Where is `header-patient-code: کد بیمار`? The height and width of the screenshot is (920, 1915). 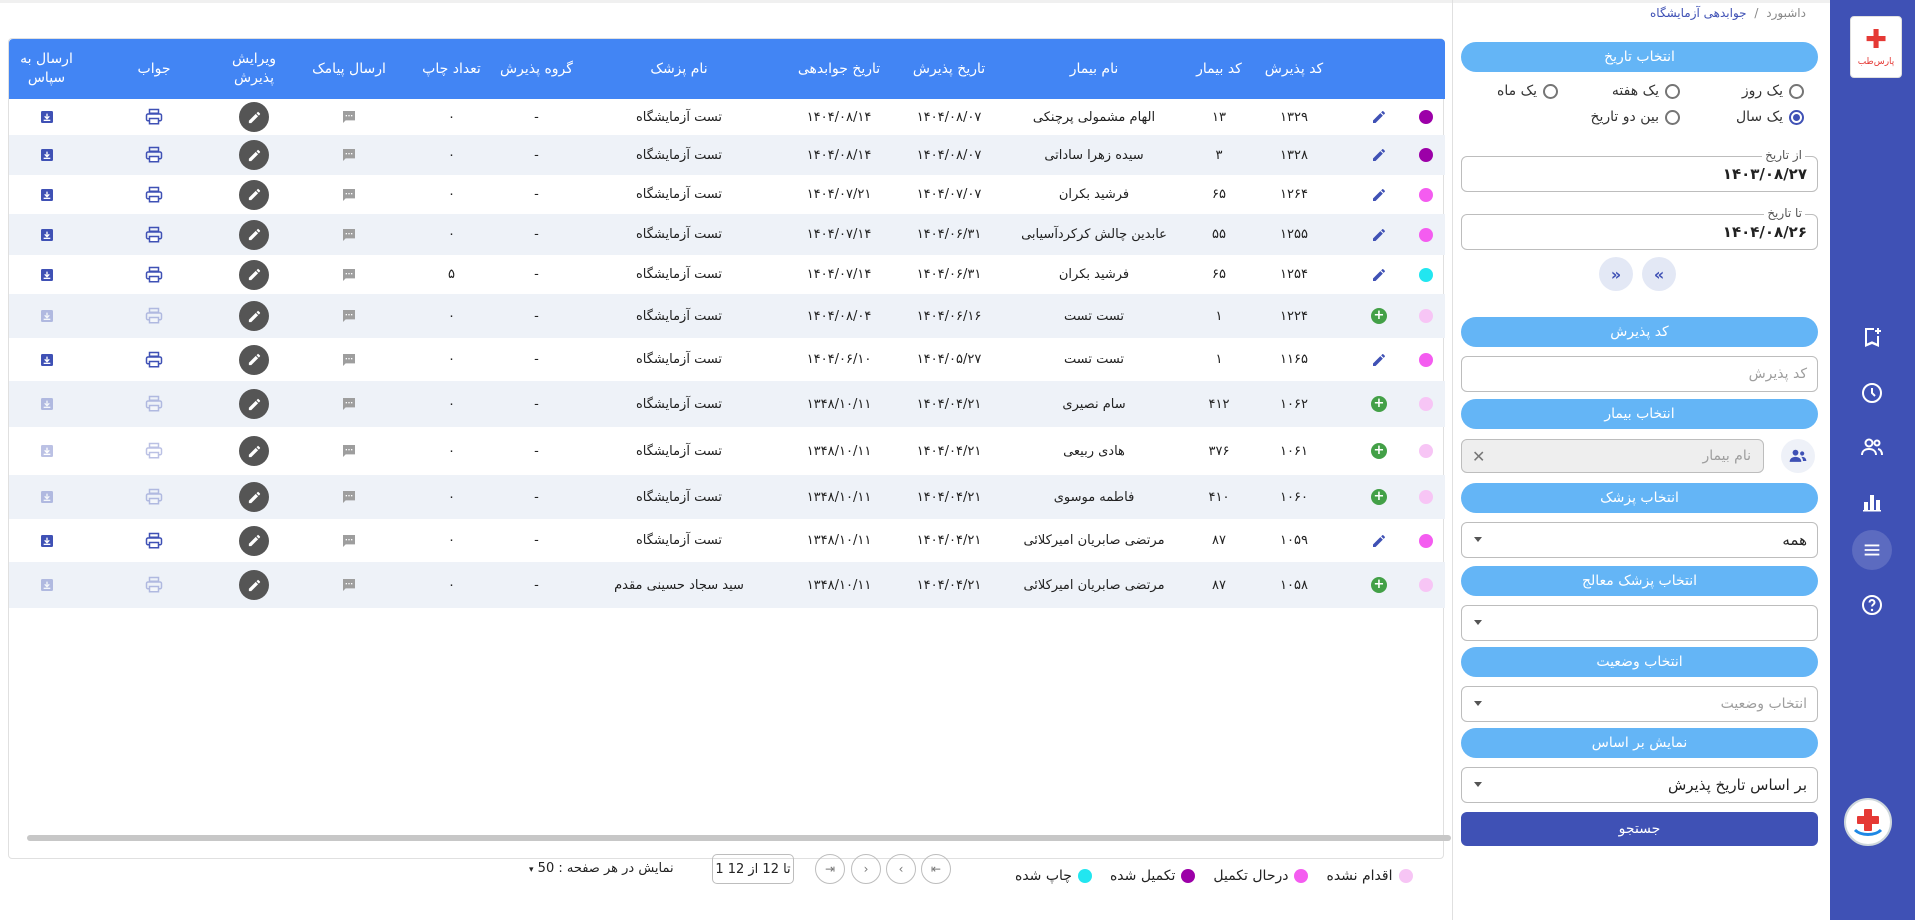
header-patient-code: کد بیمار is located at coordinates (1219, 69).